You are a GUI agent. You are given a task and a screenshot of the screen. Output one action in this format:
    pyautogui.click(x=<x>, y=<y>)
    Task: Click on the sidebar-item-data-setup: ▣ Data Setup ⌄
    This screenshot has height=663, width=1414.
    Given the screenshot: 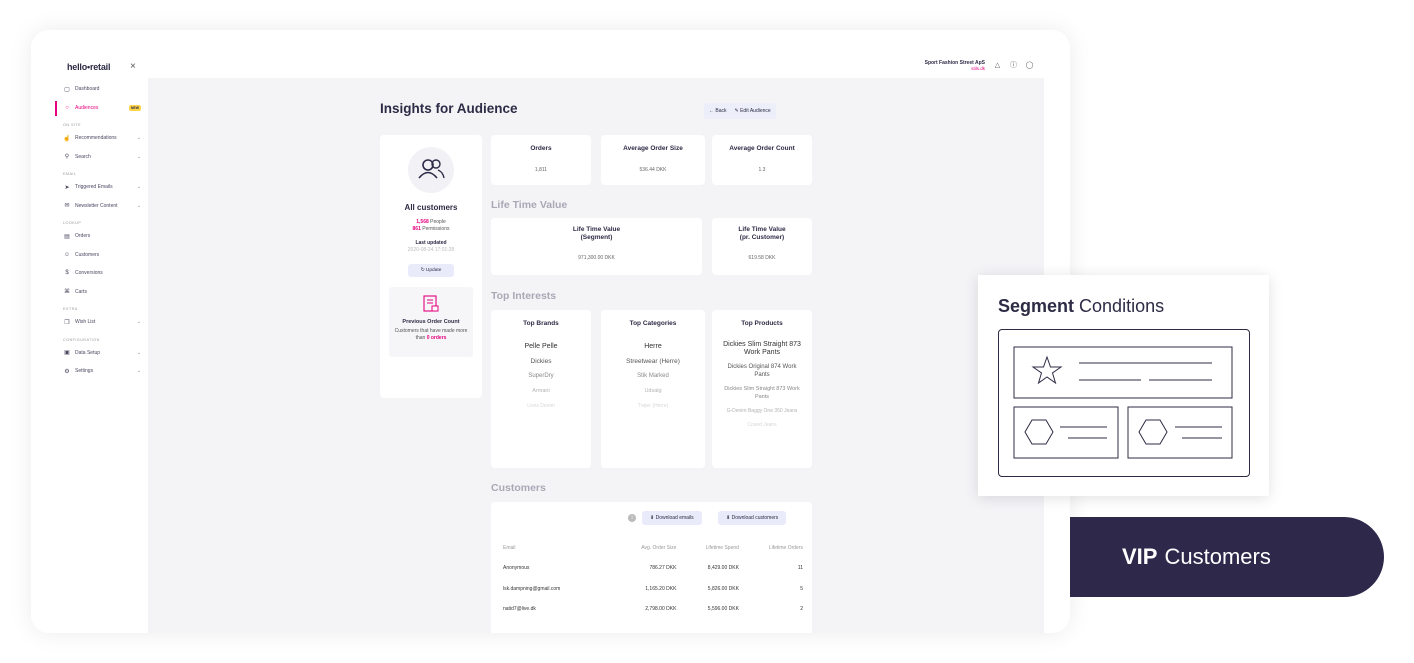 What is the action you would take?
    pyautogui.click(x=100, y=353)
    